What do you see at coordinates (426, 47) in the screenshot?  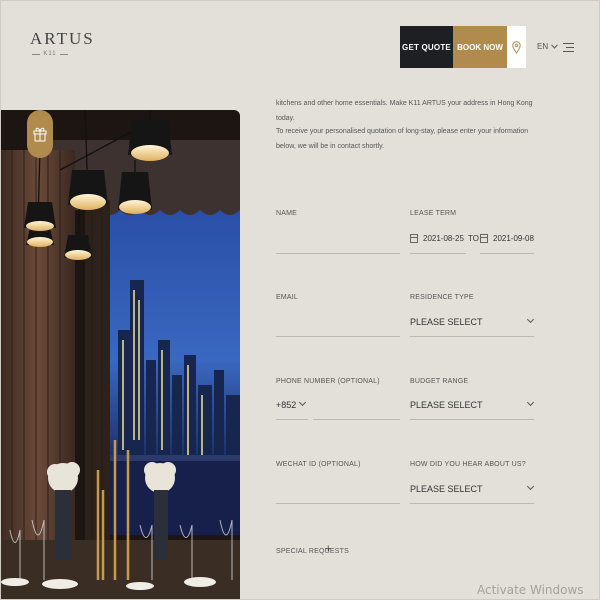 I see `get-quote-button: GET QUOTE` at bounding box center [426, 47].